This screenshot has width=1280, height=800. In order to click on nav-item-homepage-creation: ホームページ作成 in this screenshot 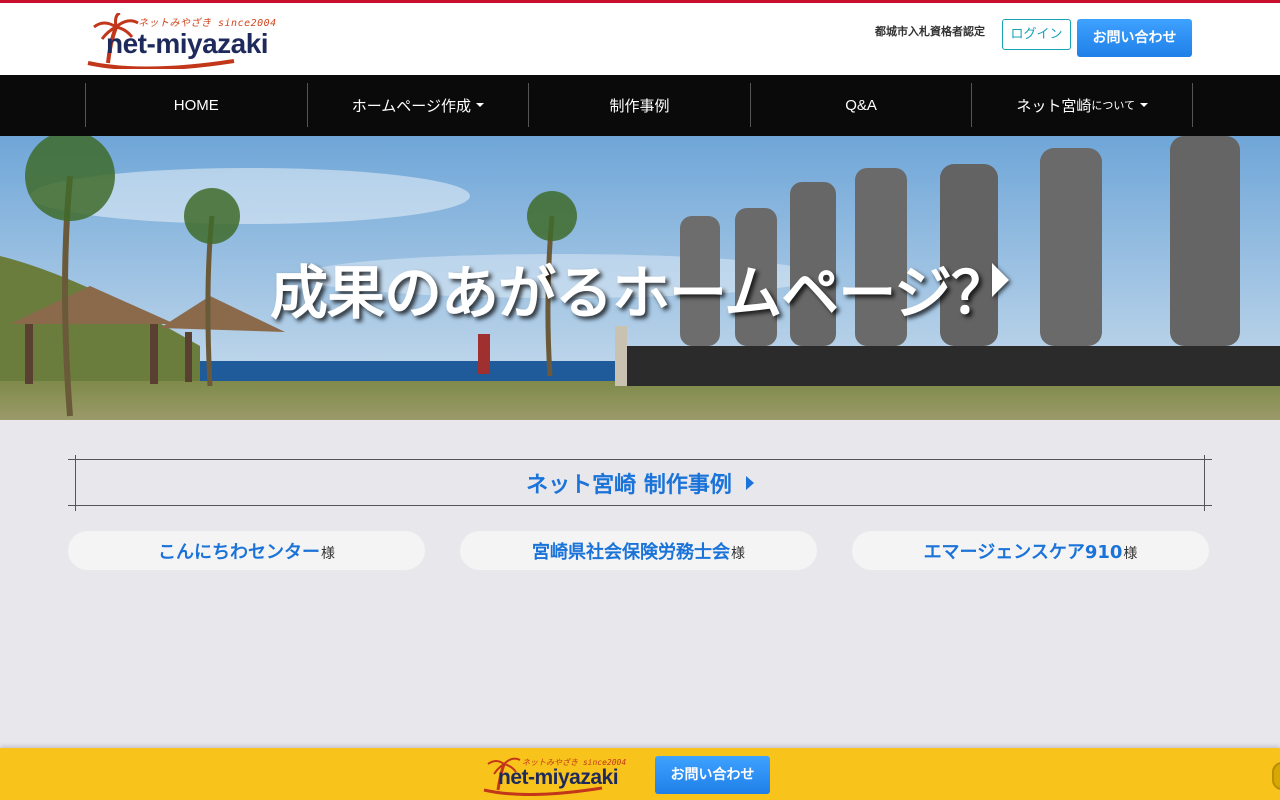, I will do `click(417, 105)`.